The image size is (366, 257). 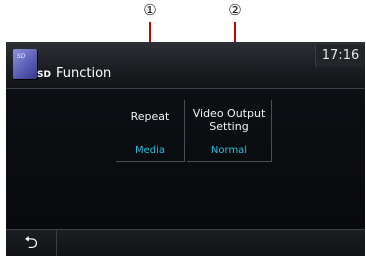 What do you see at coordinates (185, 242) in the screenshot?
I see `footer-bar: ⮌` at bounding box center [185, 242].